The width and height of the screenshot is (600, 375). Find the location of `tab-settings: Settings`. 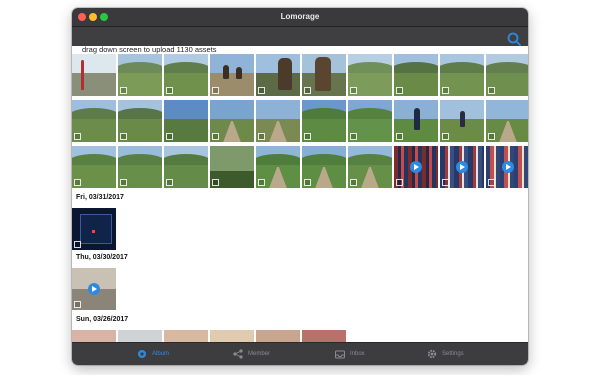

tab-settings: Settings is located at coordinates (445, 354).